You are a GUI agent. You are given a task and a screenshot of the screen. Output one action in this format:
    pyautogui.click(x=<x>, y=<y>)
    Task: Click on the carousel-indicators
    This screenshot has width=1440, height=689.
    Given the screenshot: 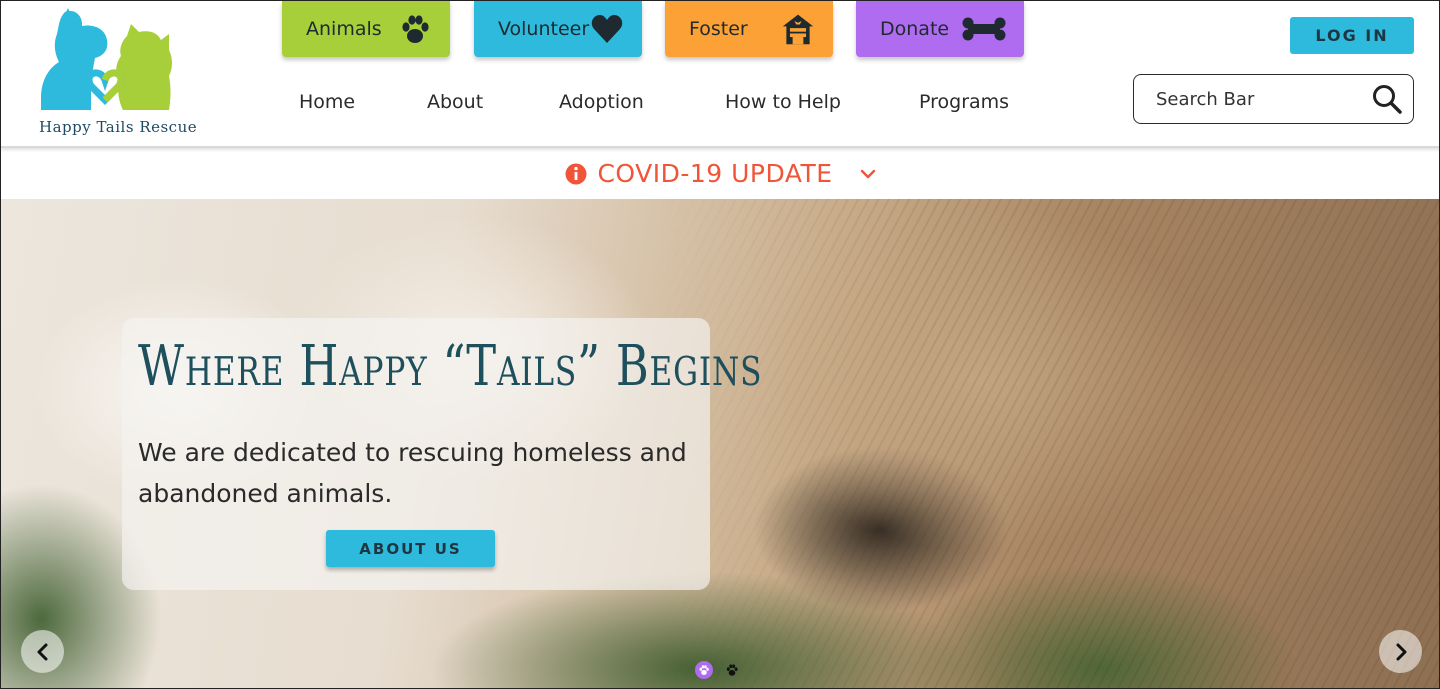 What is the action you would take?
    pyautogui.click(x=720, y=670)
    